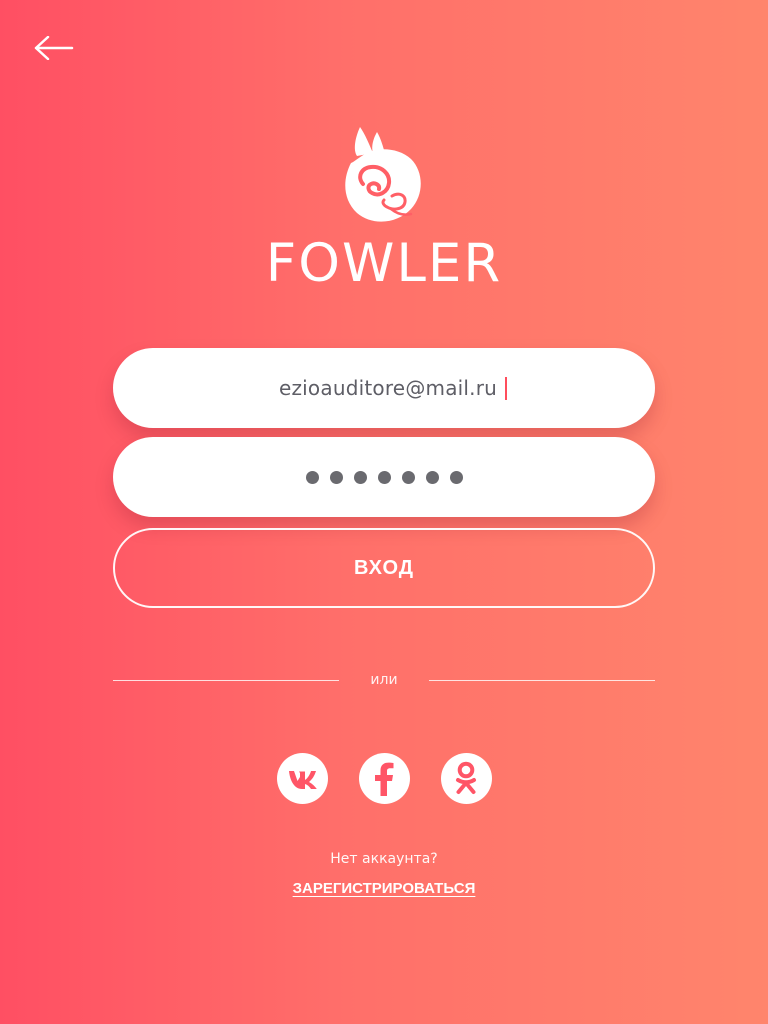 The height and width of the screenshot is (1024, 768). I want to click on divider-line-right, so click(542, 680).